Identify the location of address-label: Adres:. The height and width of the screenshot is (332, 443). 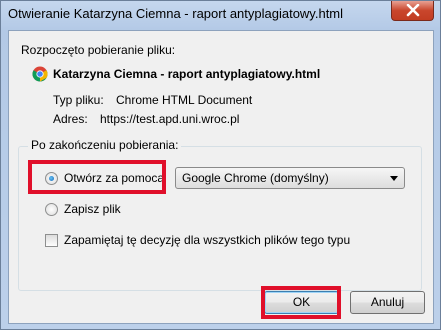
(70, 119).